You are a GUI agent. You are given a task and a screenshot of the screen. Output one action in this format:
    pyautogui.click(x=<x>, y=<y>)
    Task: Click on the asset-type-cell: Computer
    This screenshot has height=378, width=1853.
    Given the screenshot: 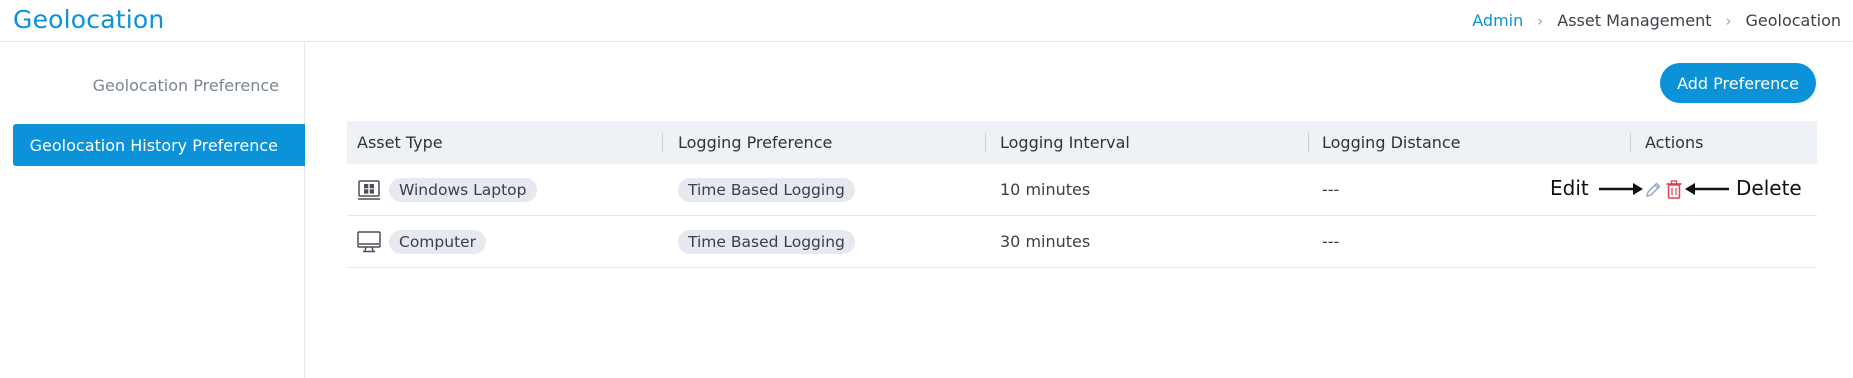 What is the action you would take?
    pyautogui.click(x=422, y=241)
    